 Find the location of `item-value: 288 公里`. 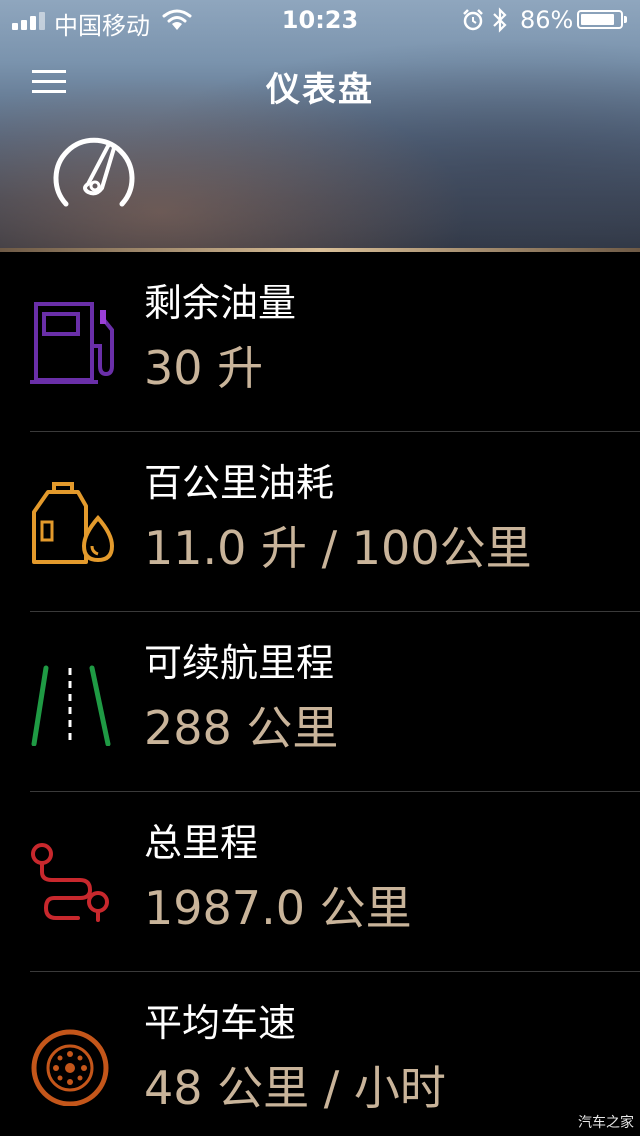

item-value: 288 公里 is located at coordinates (241, 728).